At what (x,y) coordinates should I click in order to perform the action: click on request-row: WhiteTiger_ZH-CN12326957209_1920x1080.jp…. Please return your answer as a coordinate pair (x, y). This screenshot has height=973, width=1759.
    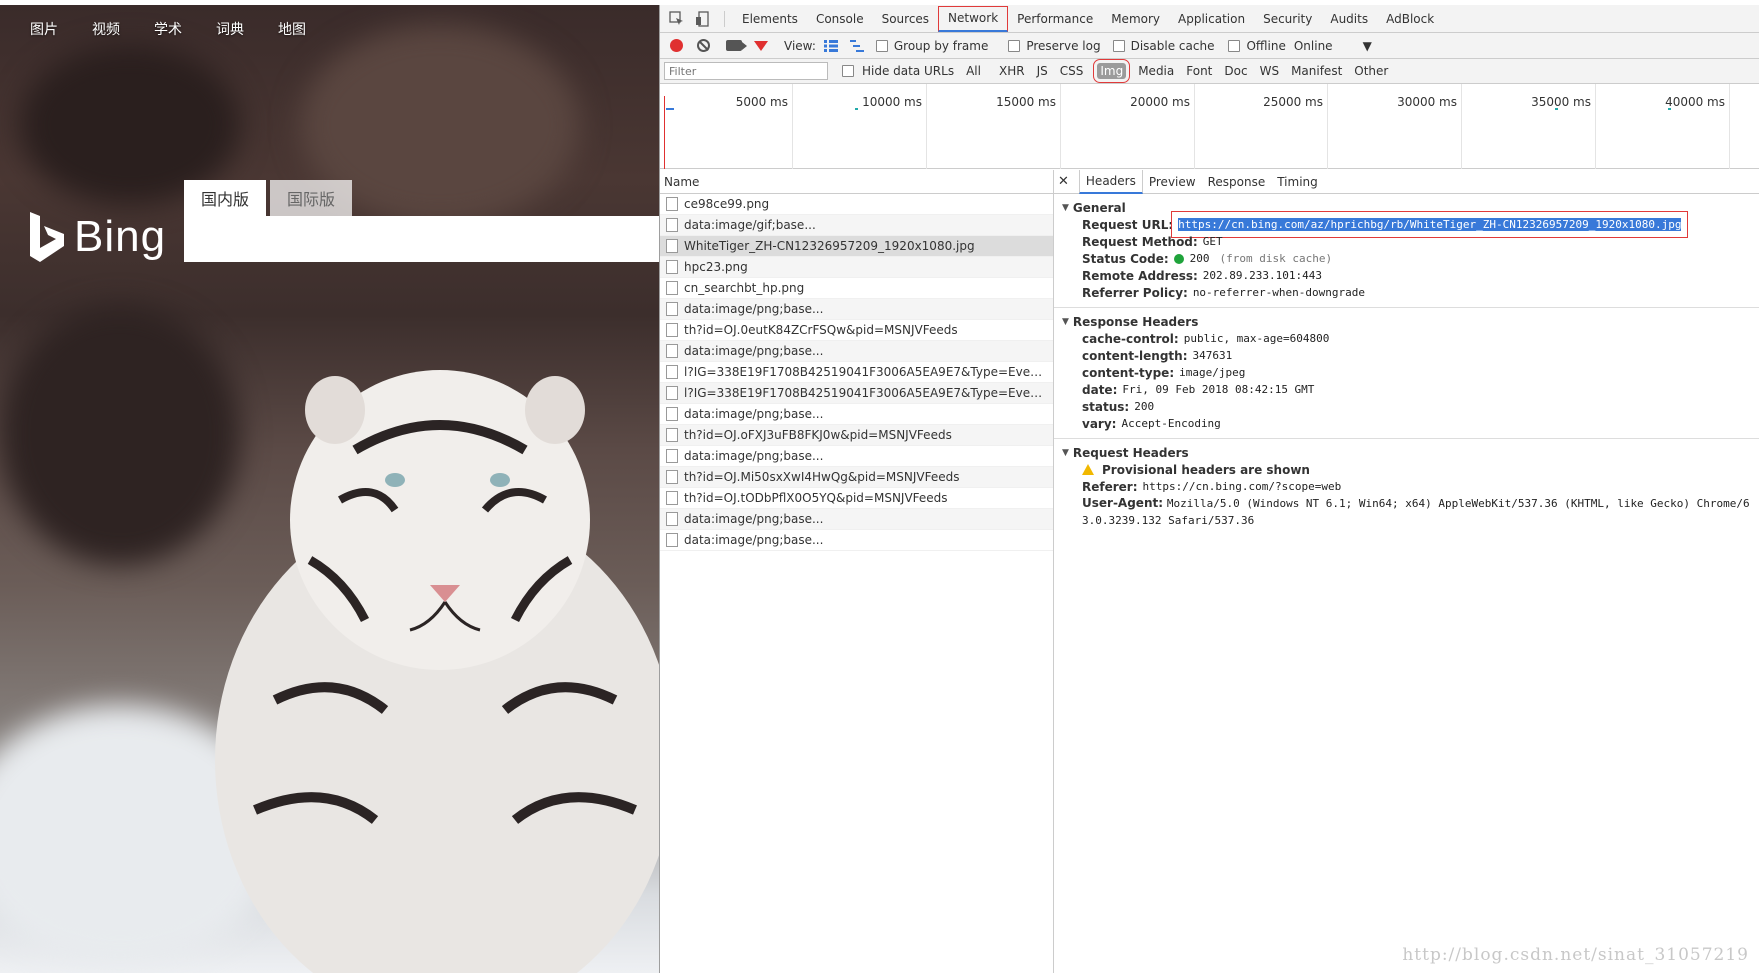
    Looking at the image, I should click on (856, 246).